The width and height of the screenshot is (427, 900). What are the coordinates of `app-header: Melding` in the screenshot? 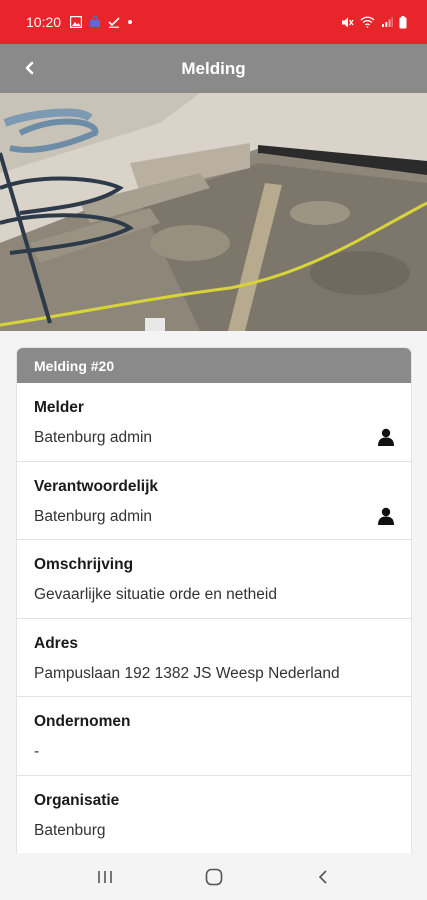 It's located at (213, 68).